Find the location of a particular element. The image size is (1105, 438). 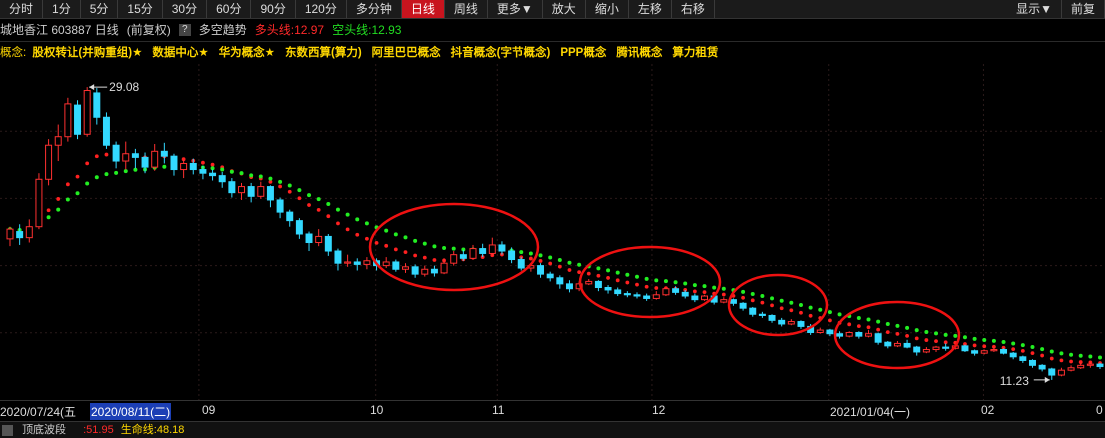

period-button-8: 多分钟 is located at coordinates (374, 9).